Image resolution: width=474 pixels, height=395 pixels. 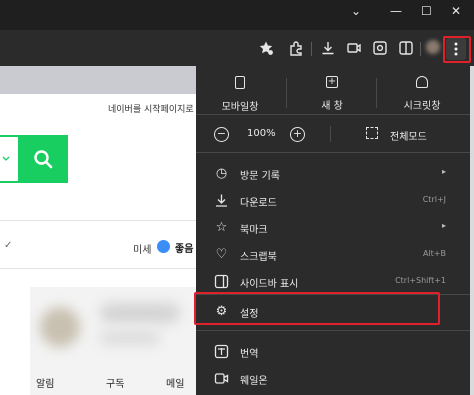 What do you see at coordinates (422, 82) in the screenshot?
I see `secret-window-icon` at bounding box center [422, 82].